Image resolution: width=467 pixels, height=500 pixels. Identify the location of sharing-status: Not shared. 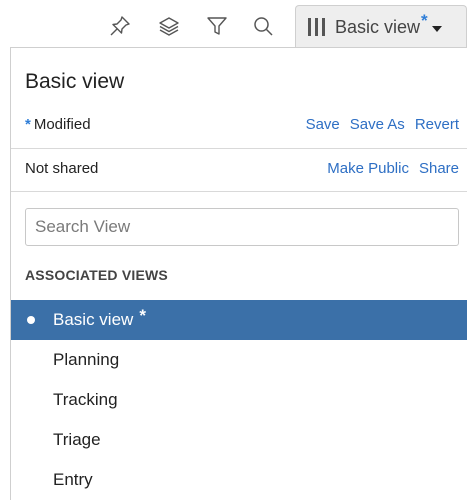
(62, 168).